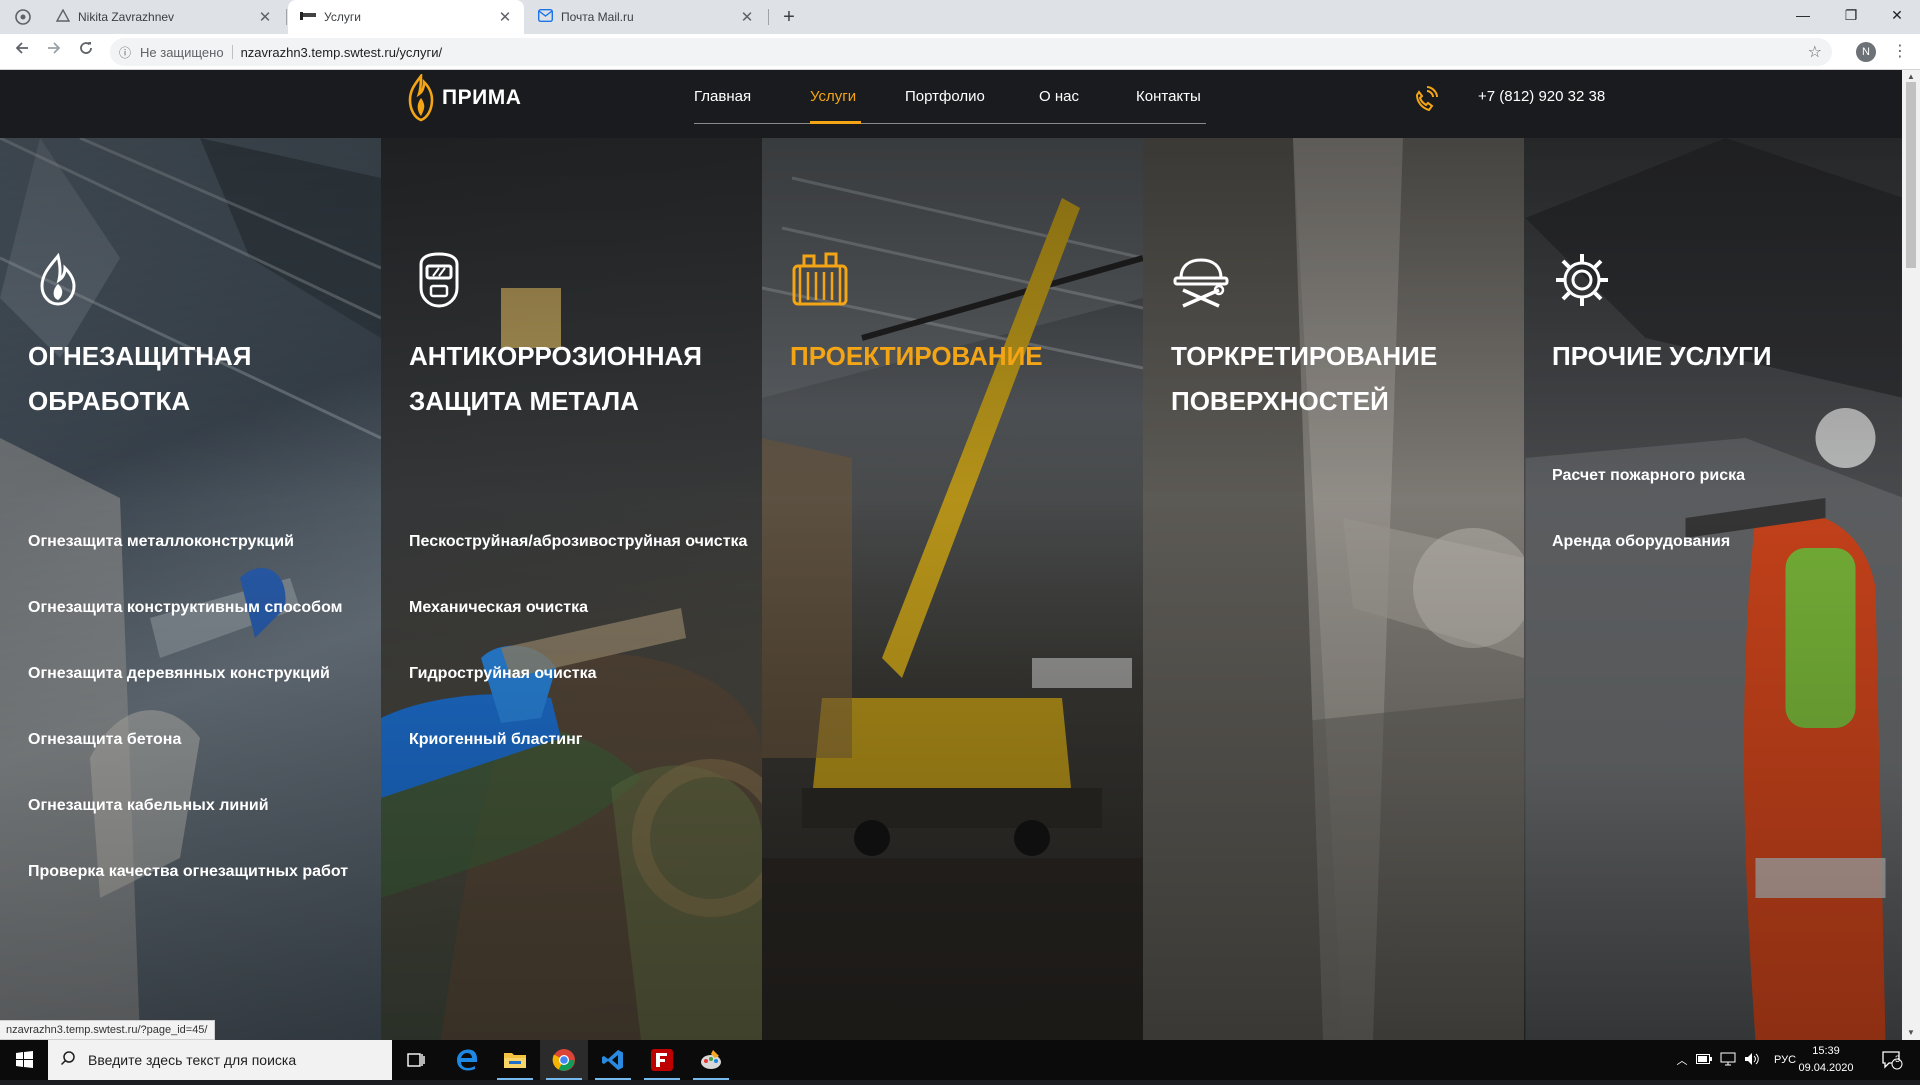  Describe the element at coordinates (58, 279) in the screenshot. I see `flame-icon` at that location.